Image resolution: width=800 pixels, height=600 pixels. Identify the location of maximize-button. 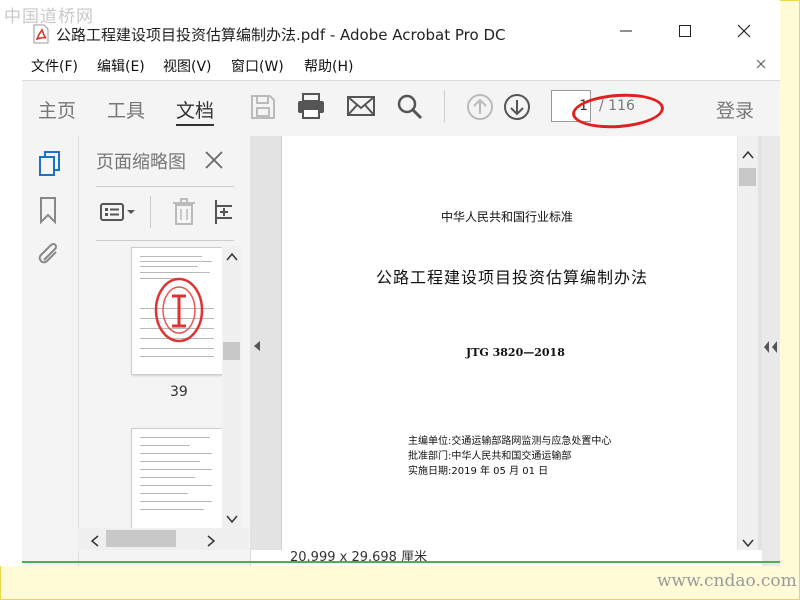
(685, 33).